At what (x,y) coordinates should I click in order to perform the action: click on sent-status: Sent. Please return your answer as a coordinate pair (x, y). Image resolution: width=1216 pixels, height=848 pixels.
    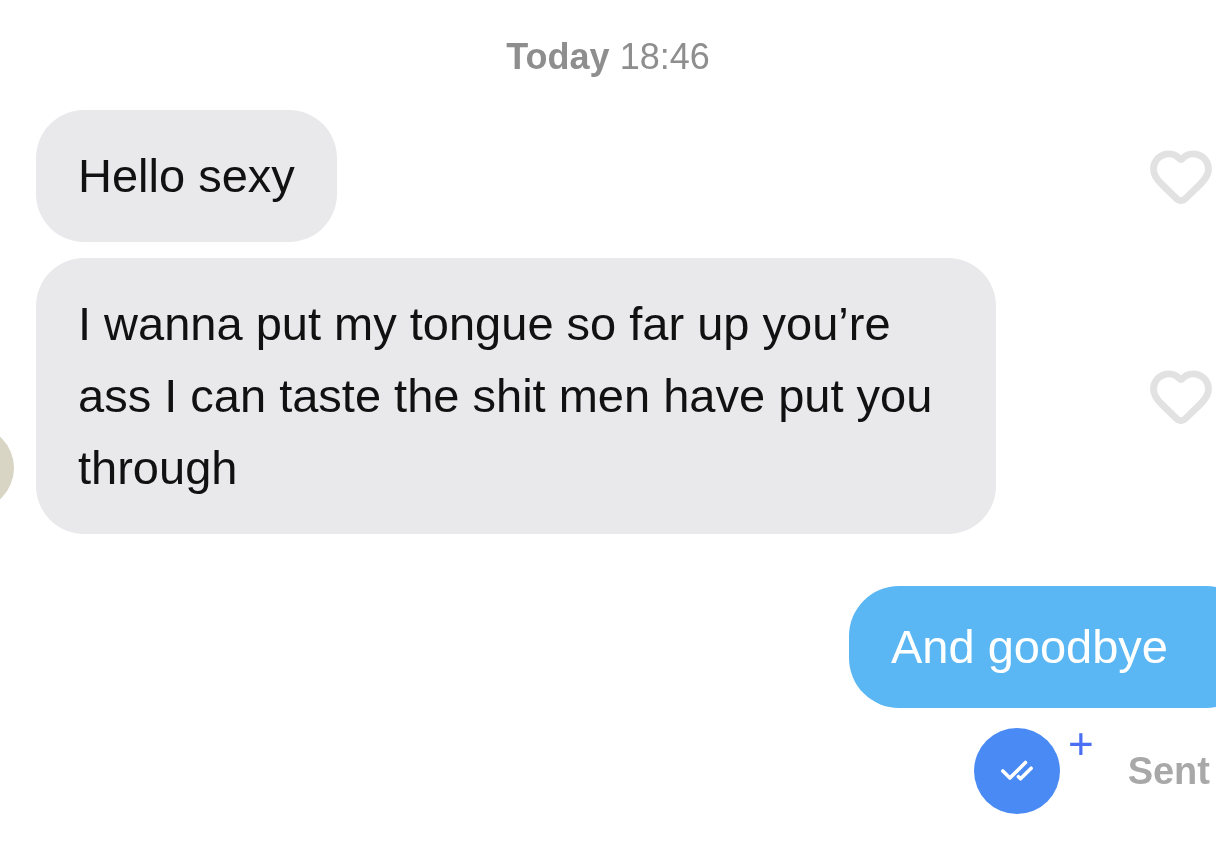
    Looking at the image, I should click on (1168, 771).